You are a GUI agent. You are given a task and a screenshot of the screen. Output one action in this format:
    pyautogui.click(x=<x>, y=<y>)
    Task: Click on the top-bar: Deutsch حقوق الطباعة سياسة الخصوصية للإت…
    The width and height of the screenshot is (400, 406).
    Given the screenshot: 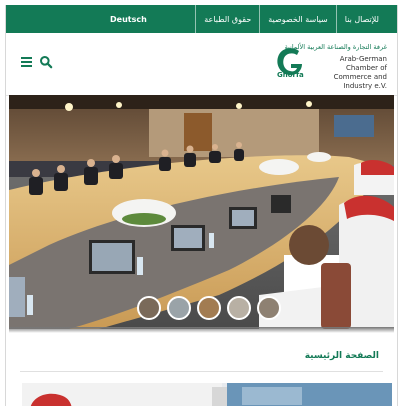 What is the action you would take?
    pyautogui.click(x=201, y=19)
    